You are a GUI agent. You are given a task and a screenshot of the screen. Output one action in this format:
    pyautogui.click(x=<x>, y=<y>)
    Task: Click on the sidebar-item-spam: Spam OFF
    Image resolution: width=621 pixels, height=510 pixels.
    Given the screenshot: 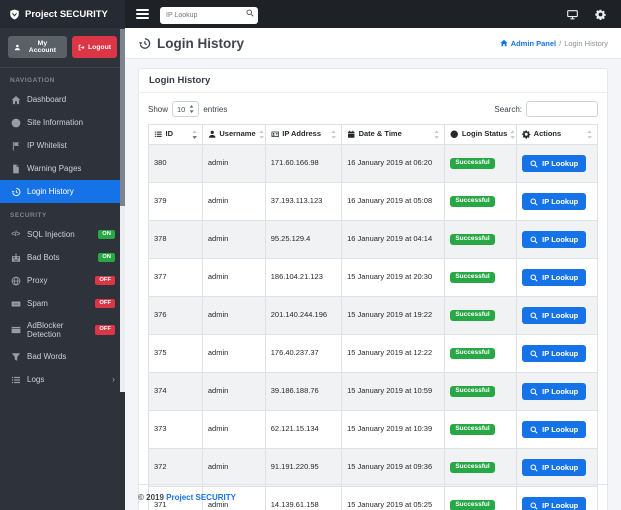 What is the action you would take?
    pyautogui.click(x=62, y=303)
    